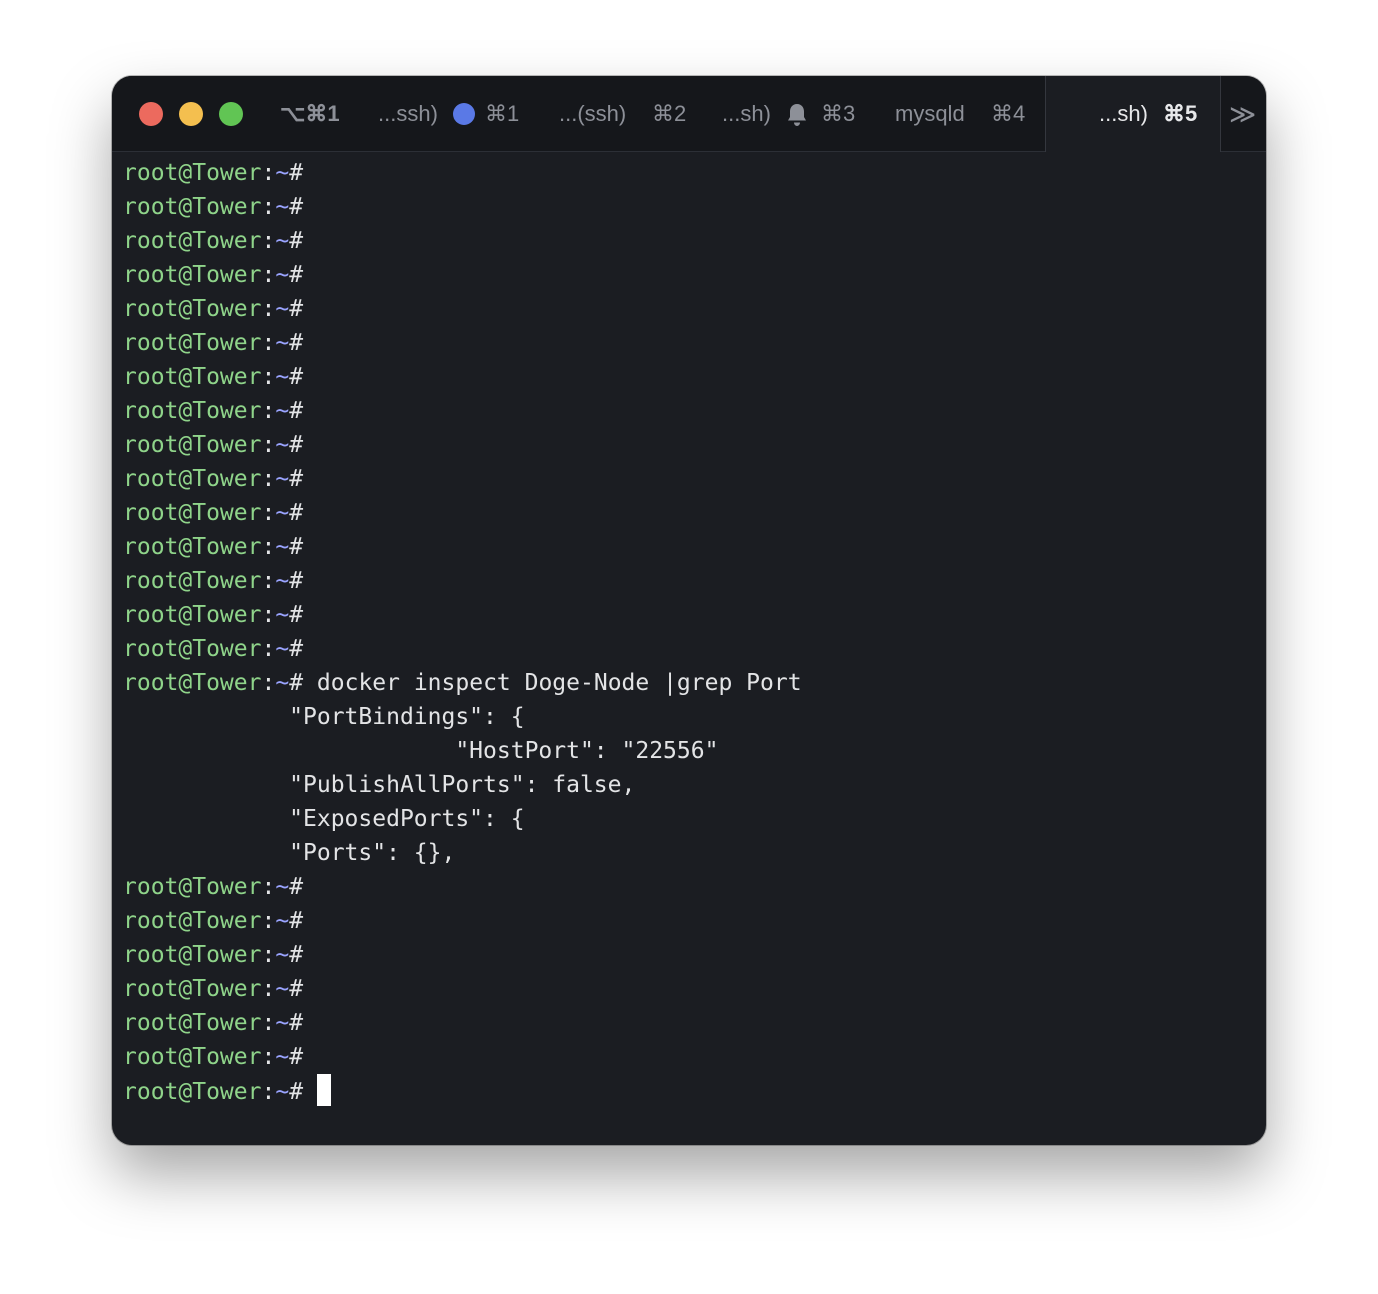 The width and height of the screenshot is (1378, 1294). Describe the element at coordinates (592, 114) in the screenshot. I see `tab-3-label: ...(ssh)` at that location.